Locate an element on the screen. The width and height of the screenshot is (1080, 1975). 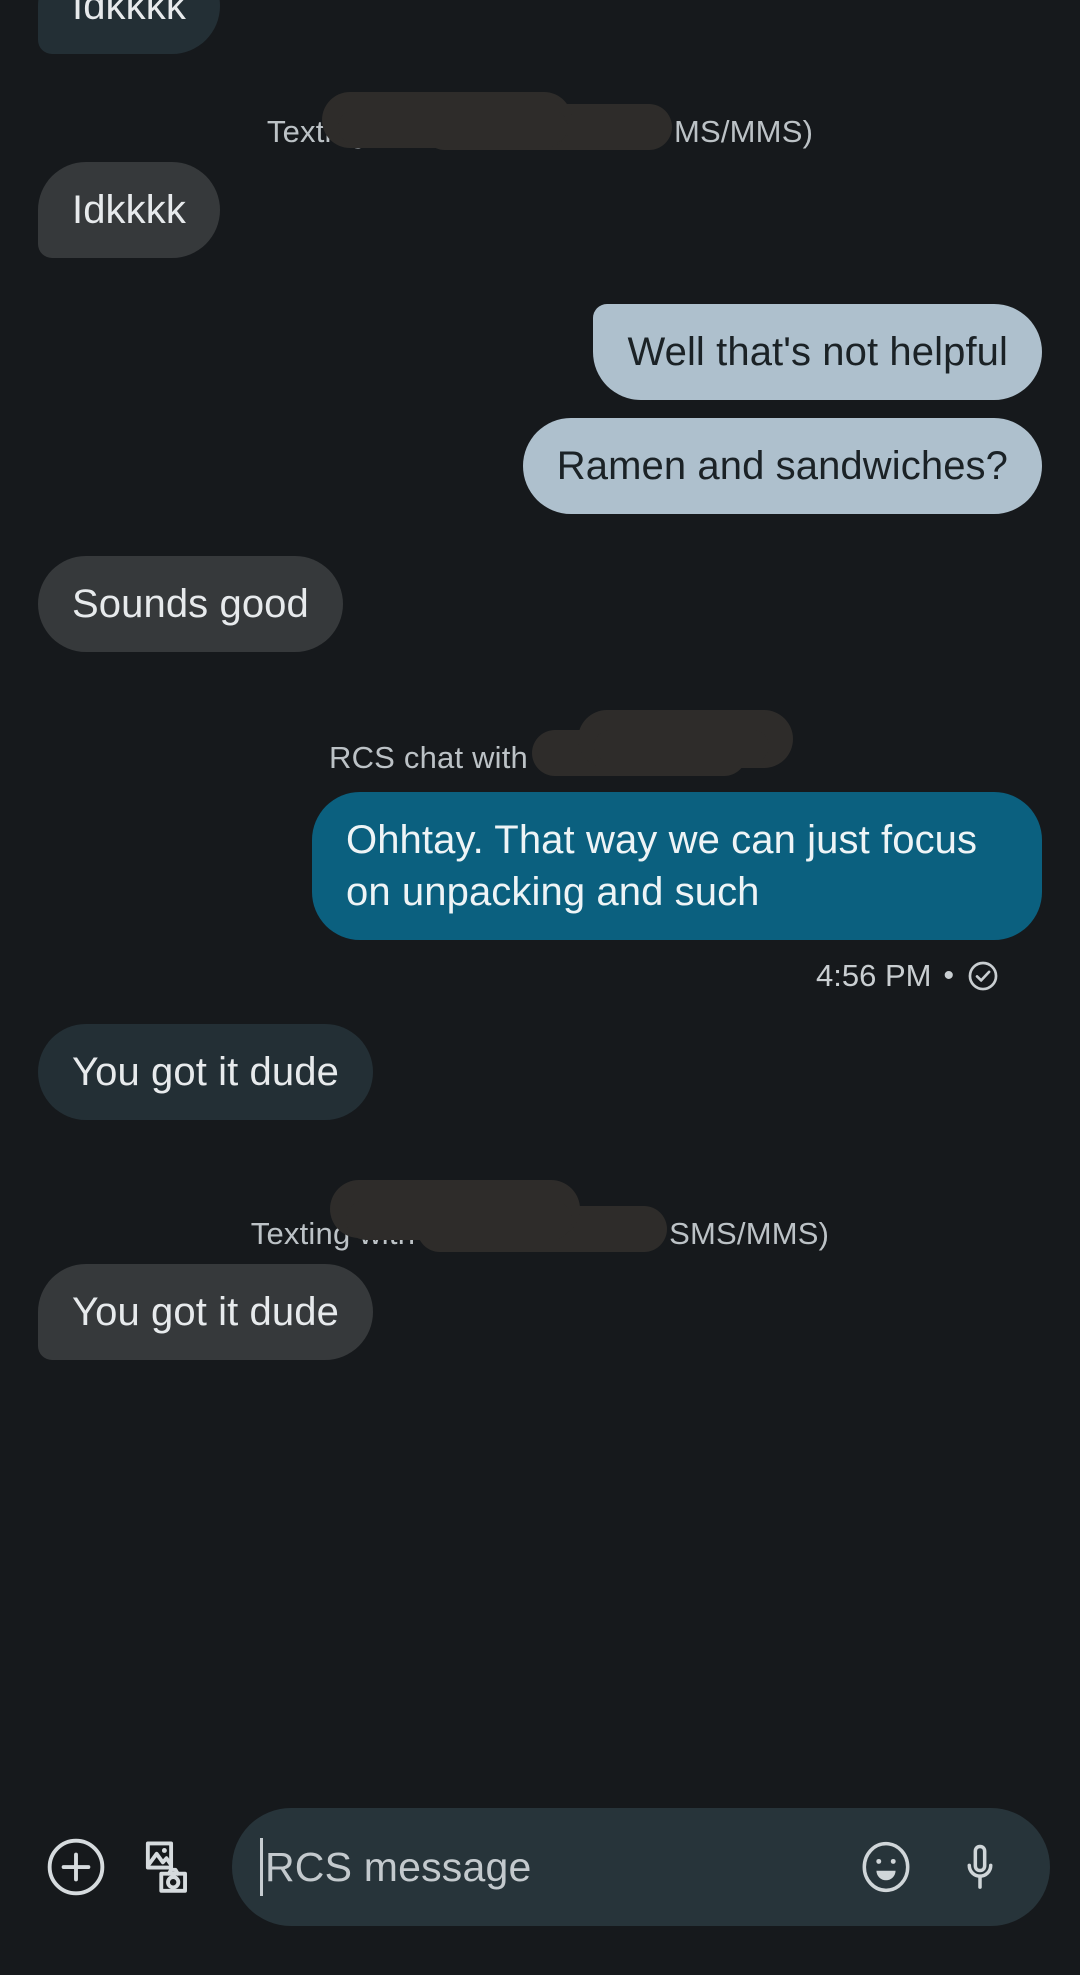
message-bubble-incoming-sms: Sounds good is located at coordinates (190, 604).